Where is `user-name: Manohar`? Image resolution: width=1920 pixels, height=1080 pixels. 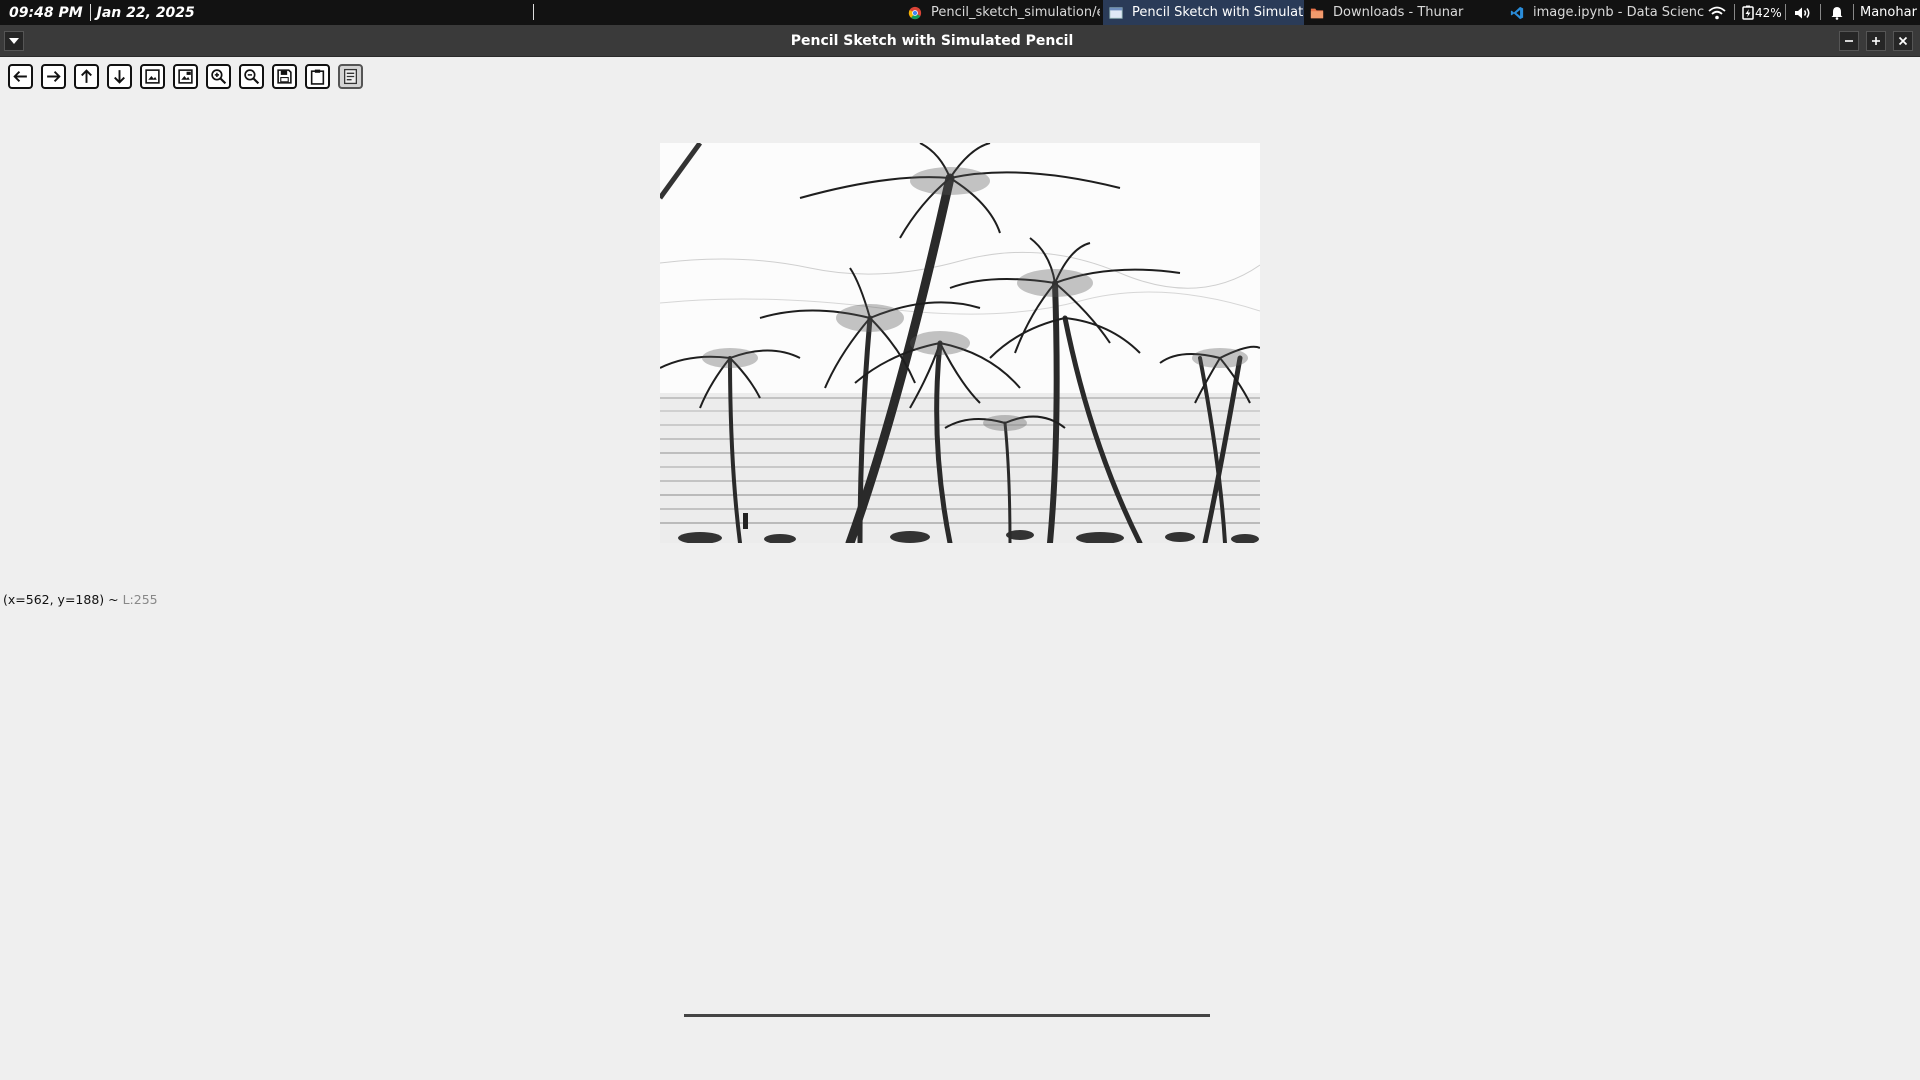 user-name: Manohar is located at coordinates (1888, 12).